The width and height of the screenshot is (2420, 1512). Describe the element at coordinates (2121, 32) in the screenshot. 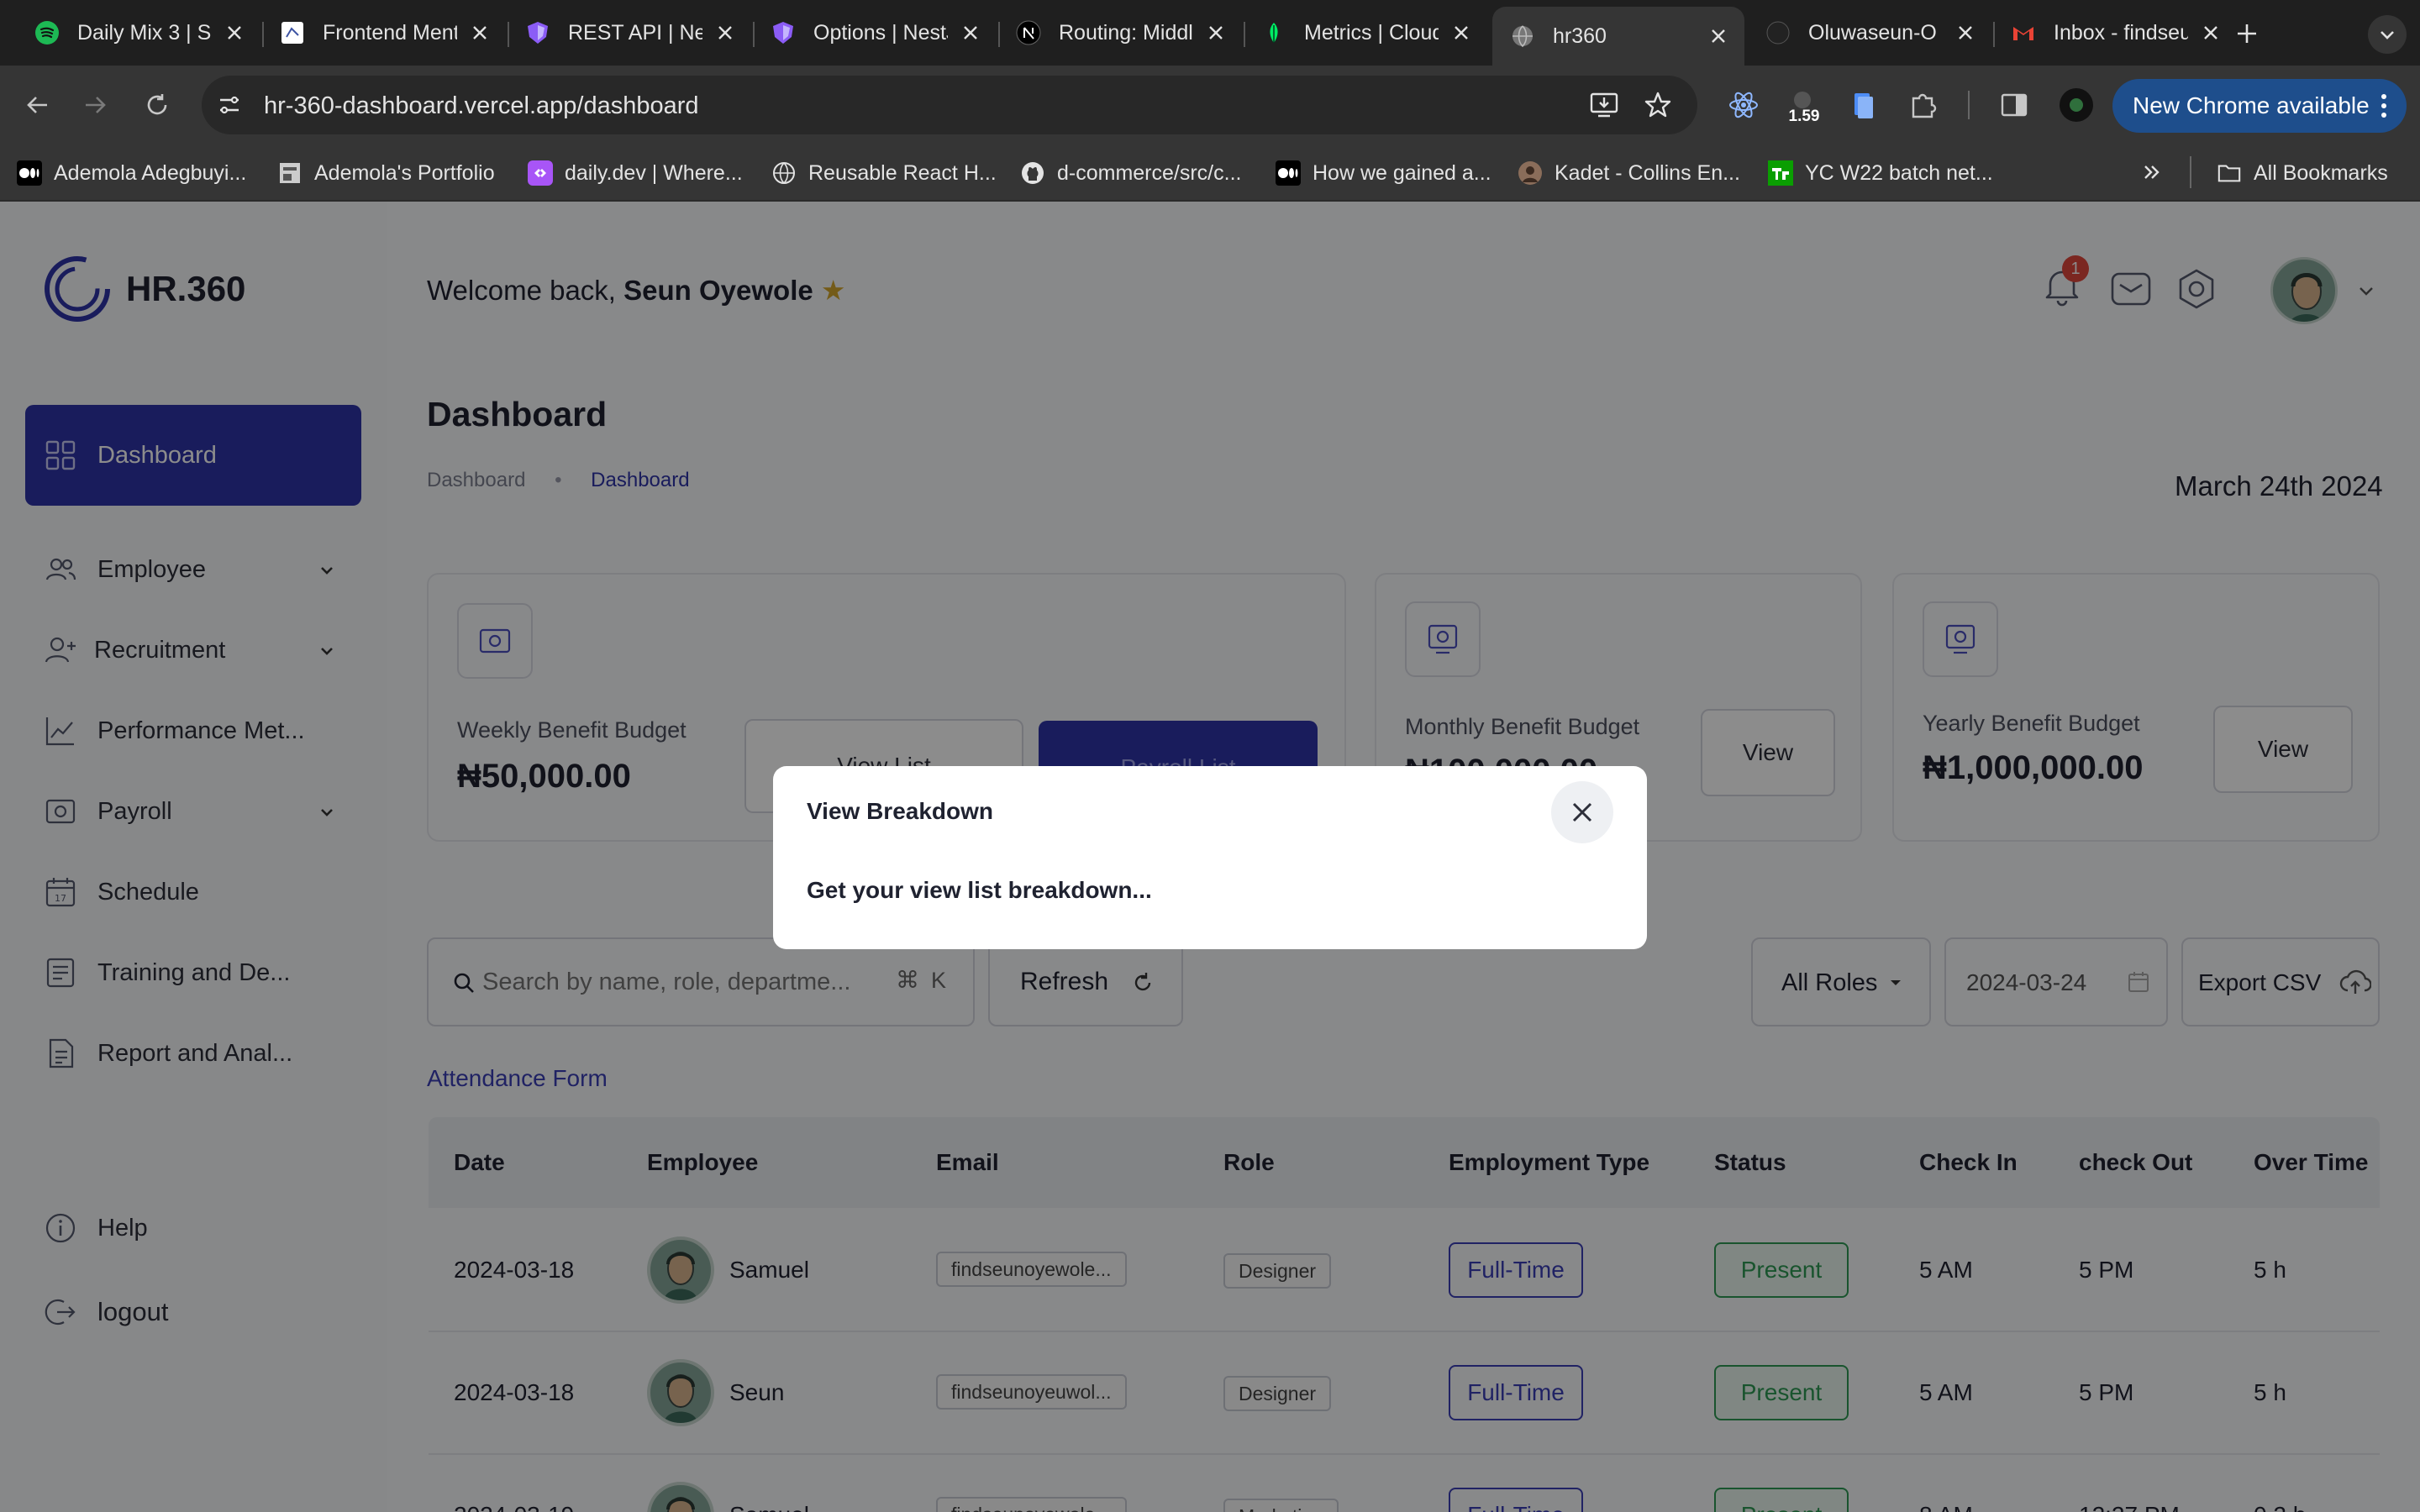

I see `tab-title: Inbox - findseun` at that location.